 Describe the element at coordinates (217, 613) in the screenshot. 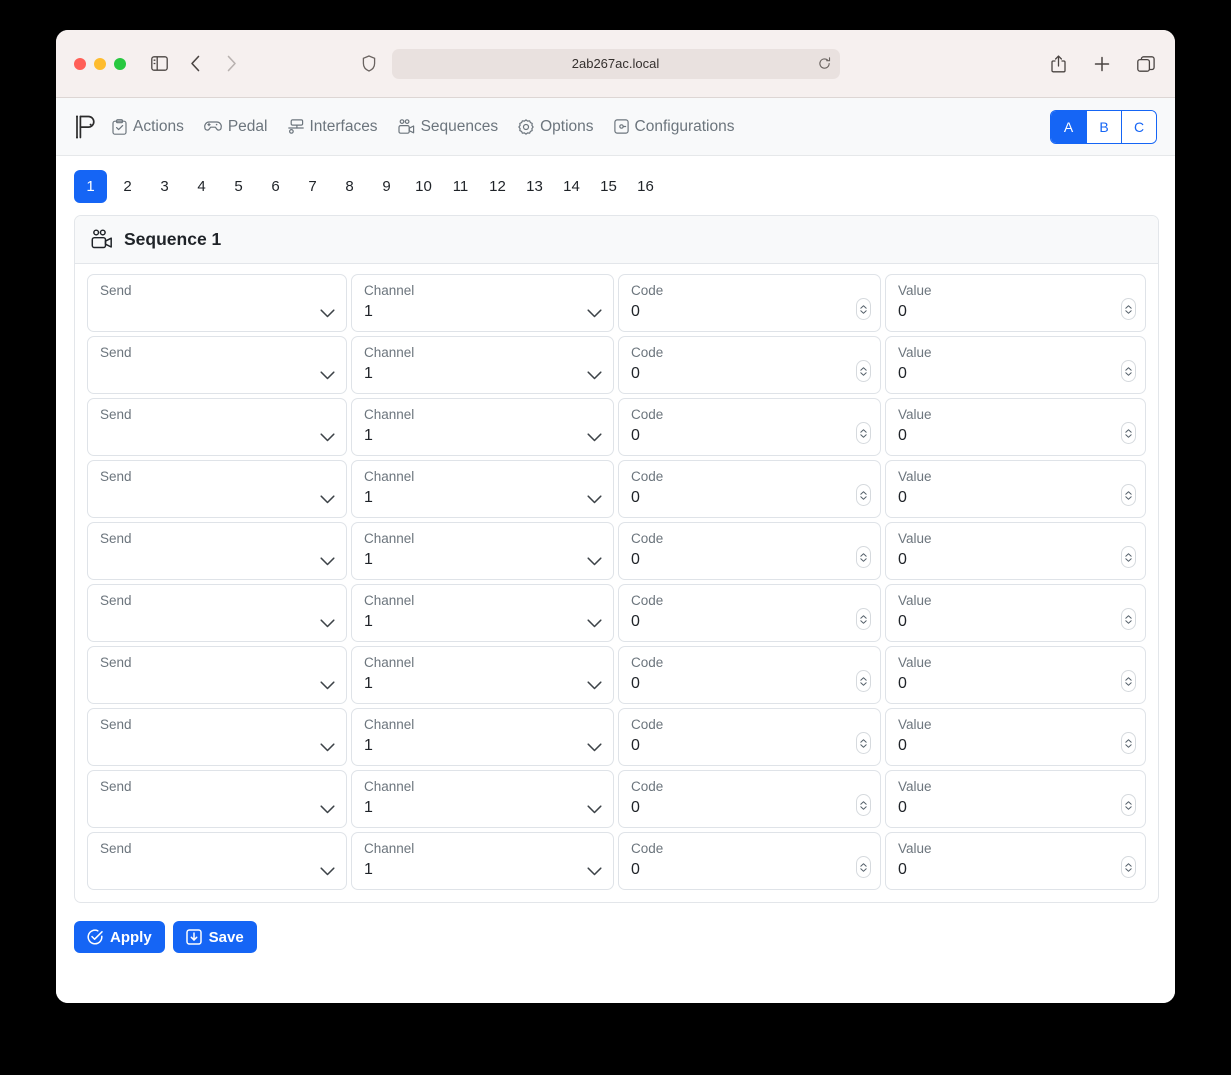

I see `send-select-5: Send` at that location.